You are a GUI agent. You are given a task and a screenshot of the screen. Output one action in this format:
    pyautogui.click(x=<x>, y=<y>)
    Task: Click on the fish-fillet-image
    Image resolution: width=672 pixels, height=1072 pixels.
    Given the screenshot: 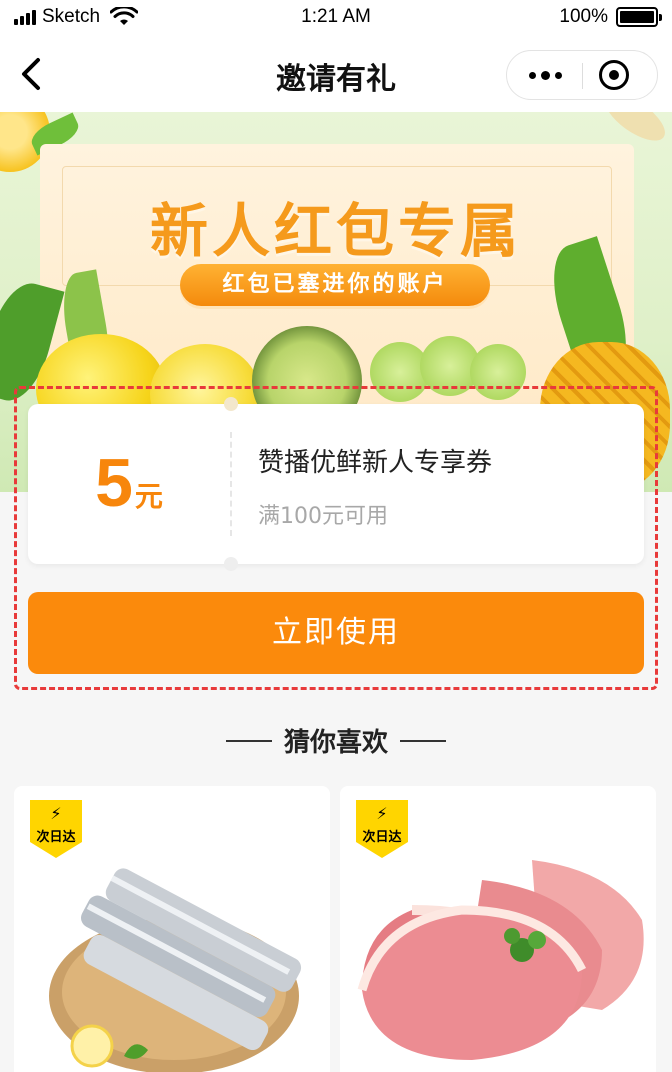 What is the action you would take?
    pyautogui.click(x=175, y=970)
    